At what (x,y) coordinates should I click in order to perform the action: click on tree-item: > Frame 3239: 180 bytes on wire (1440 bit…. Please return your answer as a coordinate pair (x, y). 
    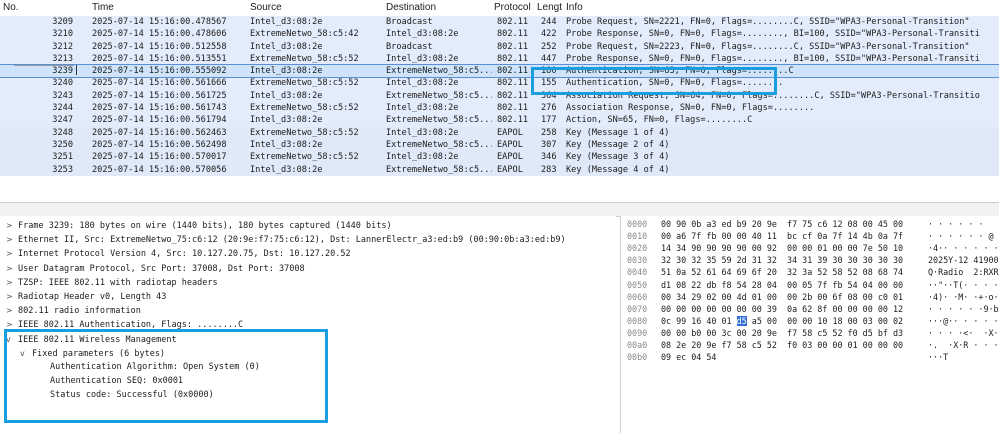
    Looking at the image, I should click on (199, 225).